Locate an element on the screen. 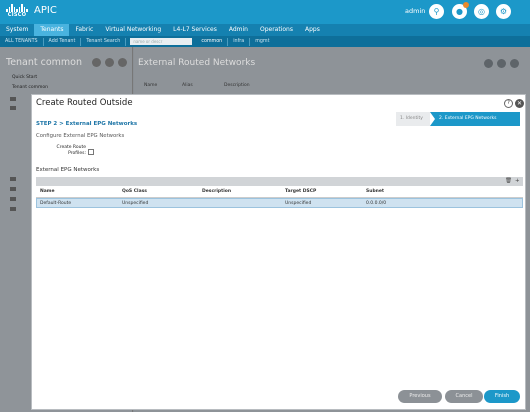 Image resolution: width=530 pixels, height=412 pixels. section-title: Configure External EPG Networks is located at coordinates (80, 136).